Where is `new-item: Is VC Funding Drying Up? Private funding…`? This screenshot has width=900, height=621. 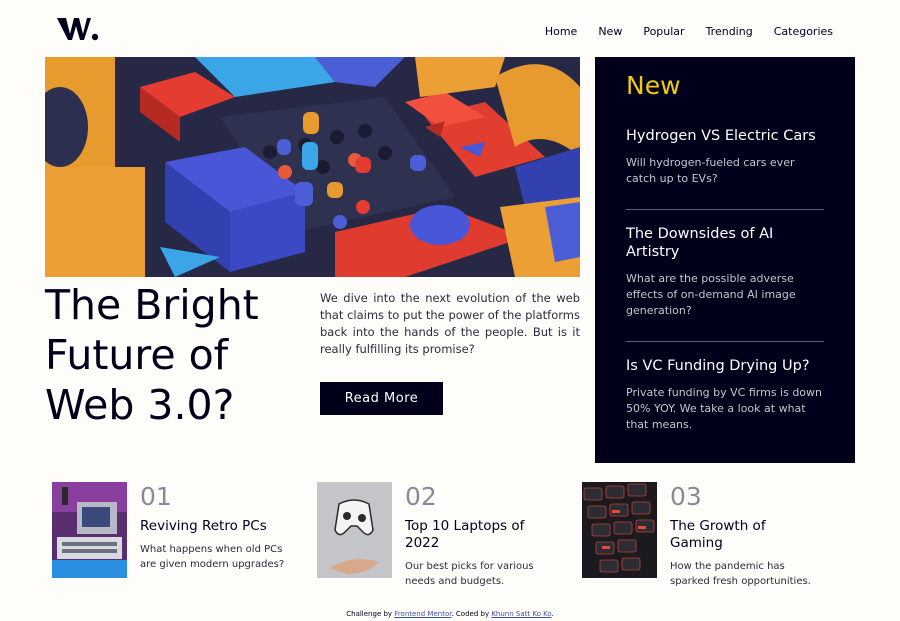
new-item: Is VC Funding Drying Up? Private funding… is located at coordinates (725, 395).